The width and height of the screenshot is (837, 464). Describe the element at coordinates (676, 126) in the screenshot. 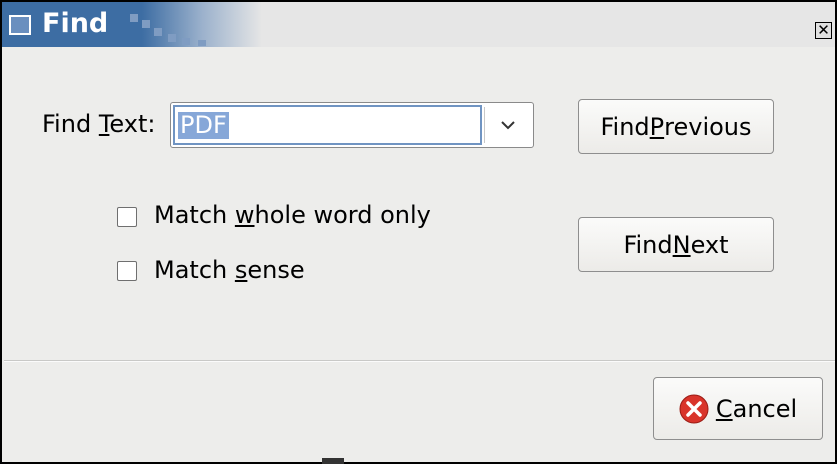

I see `find-previous-button: Find Previous` at that location.